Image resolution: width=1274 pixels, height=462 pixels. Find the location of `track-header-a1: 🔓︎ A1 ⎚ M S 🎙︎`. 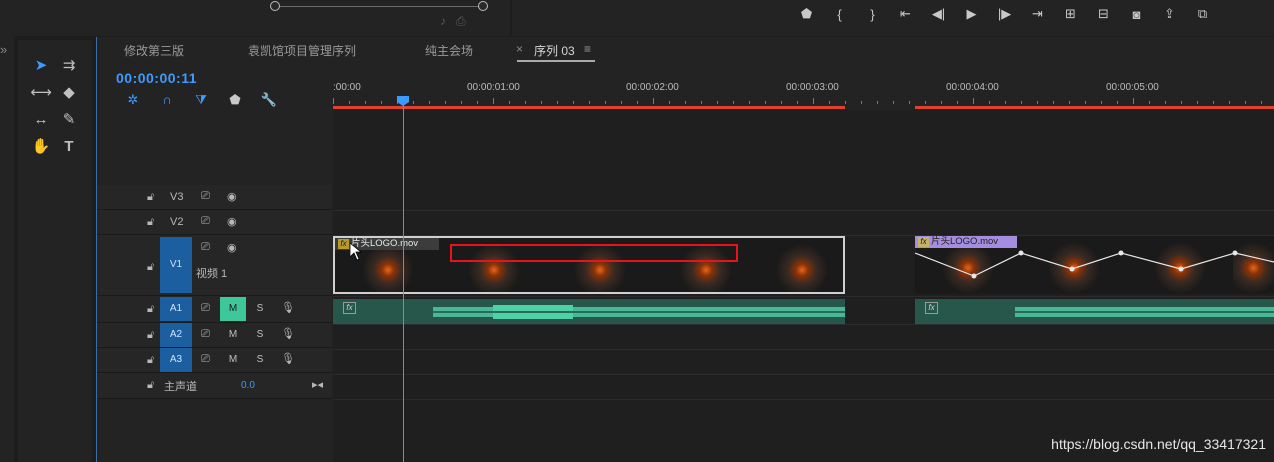

track-header-a1: 🔓︎ A1 ⎚ M S 🎙︎ is located at coordinates (214, 309).